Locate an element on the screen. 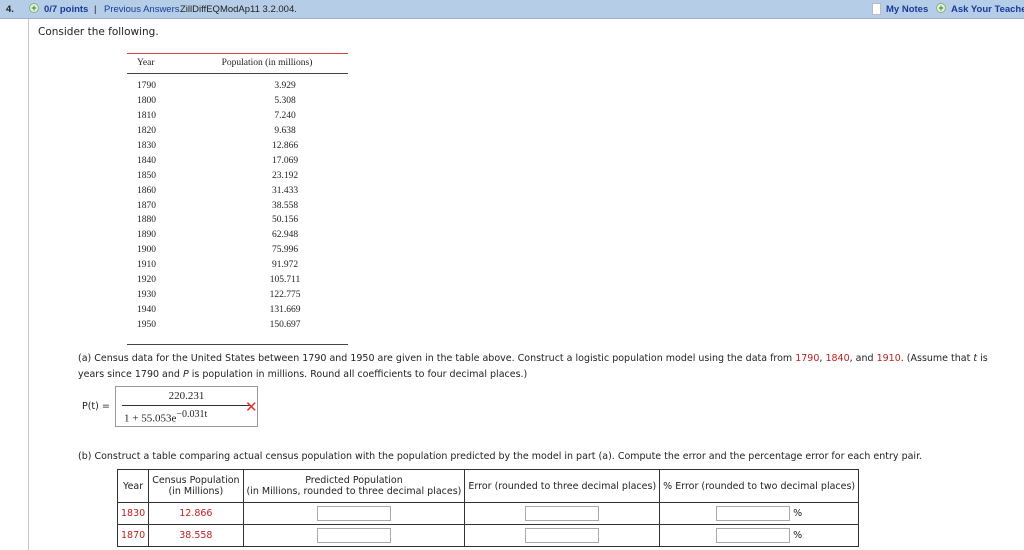  population-cell: 91.972 is located at coordinates (285, 265).